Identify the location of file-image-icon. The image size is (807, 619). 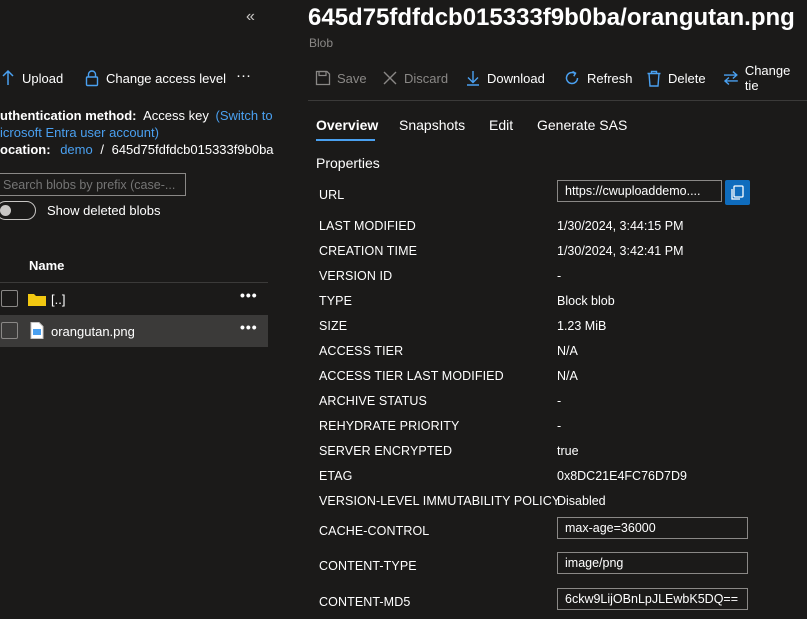
(37, 330).